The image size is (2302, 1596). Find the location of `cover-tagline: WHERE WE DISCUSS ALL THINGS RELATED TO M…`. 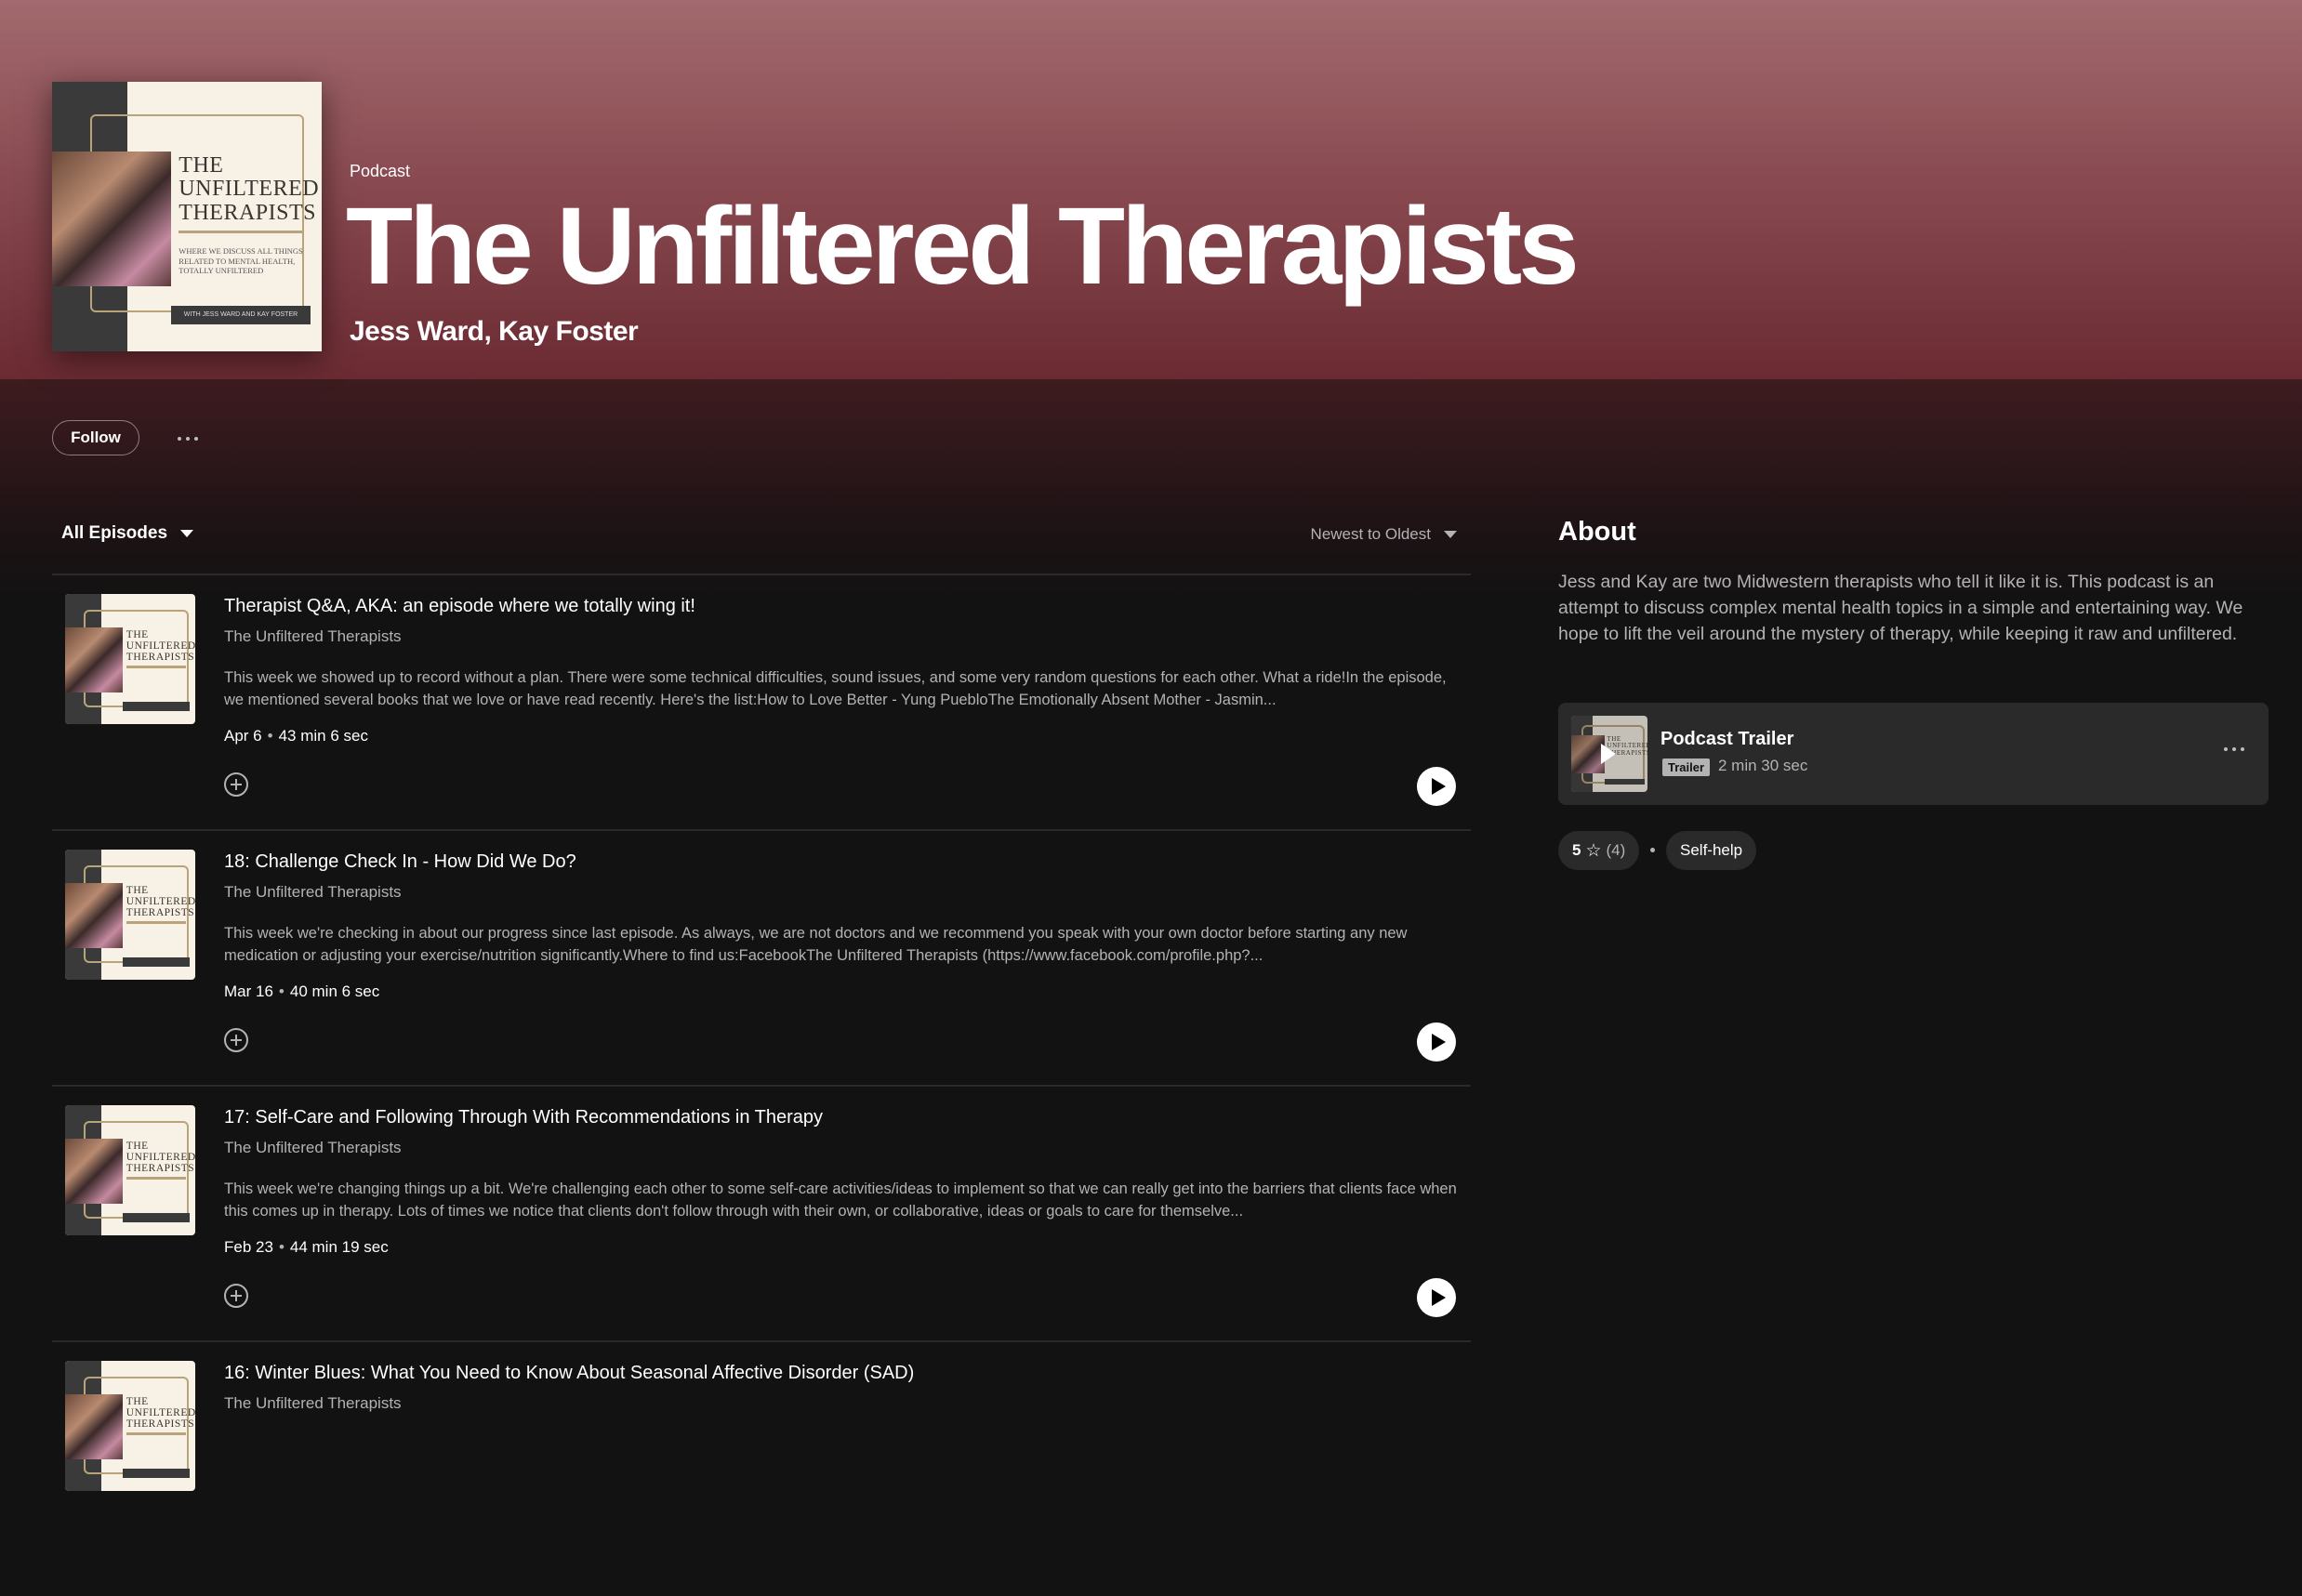

cover-tagline: WHERE WE DISCUSS ALL THINGS RELATED TO M… is located at coordinates (241, 260).